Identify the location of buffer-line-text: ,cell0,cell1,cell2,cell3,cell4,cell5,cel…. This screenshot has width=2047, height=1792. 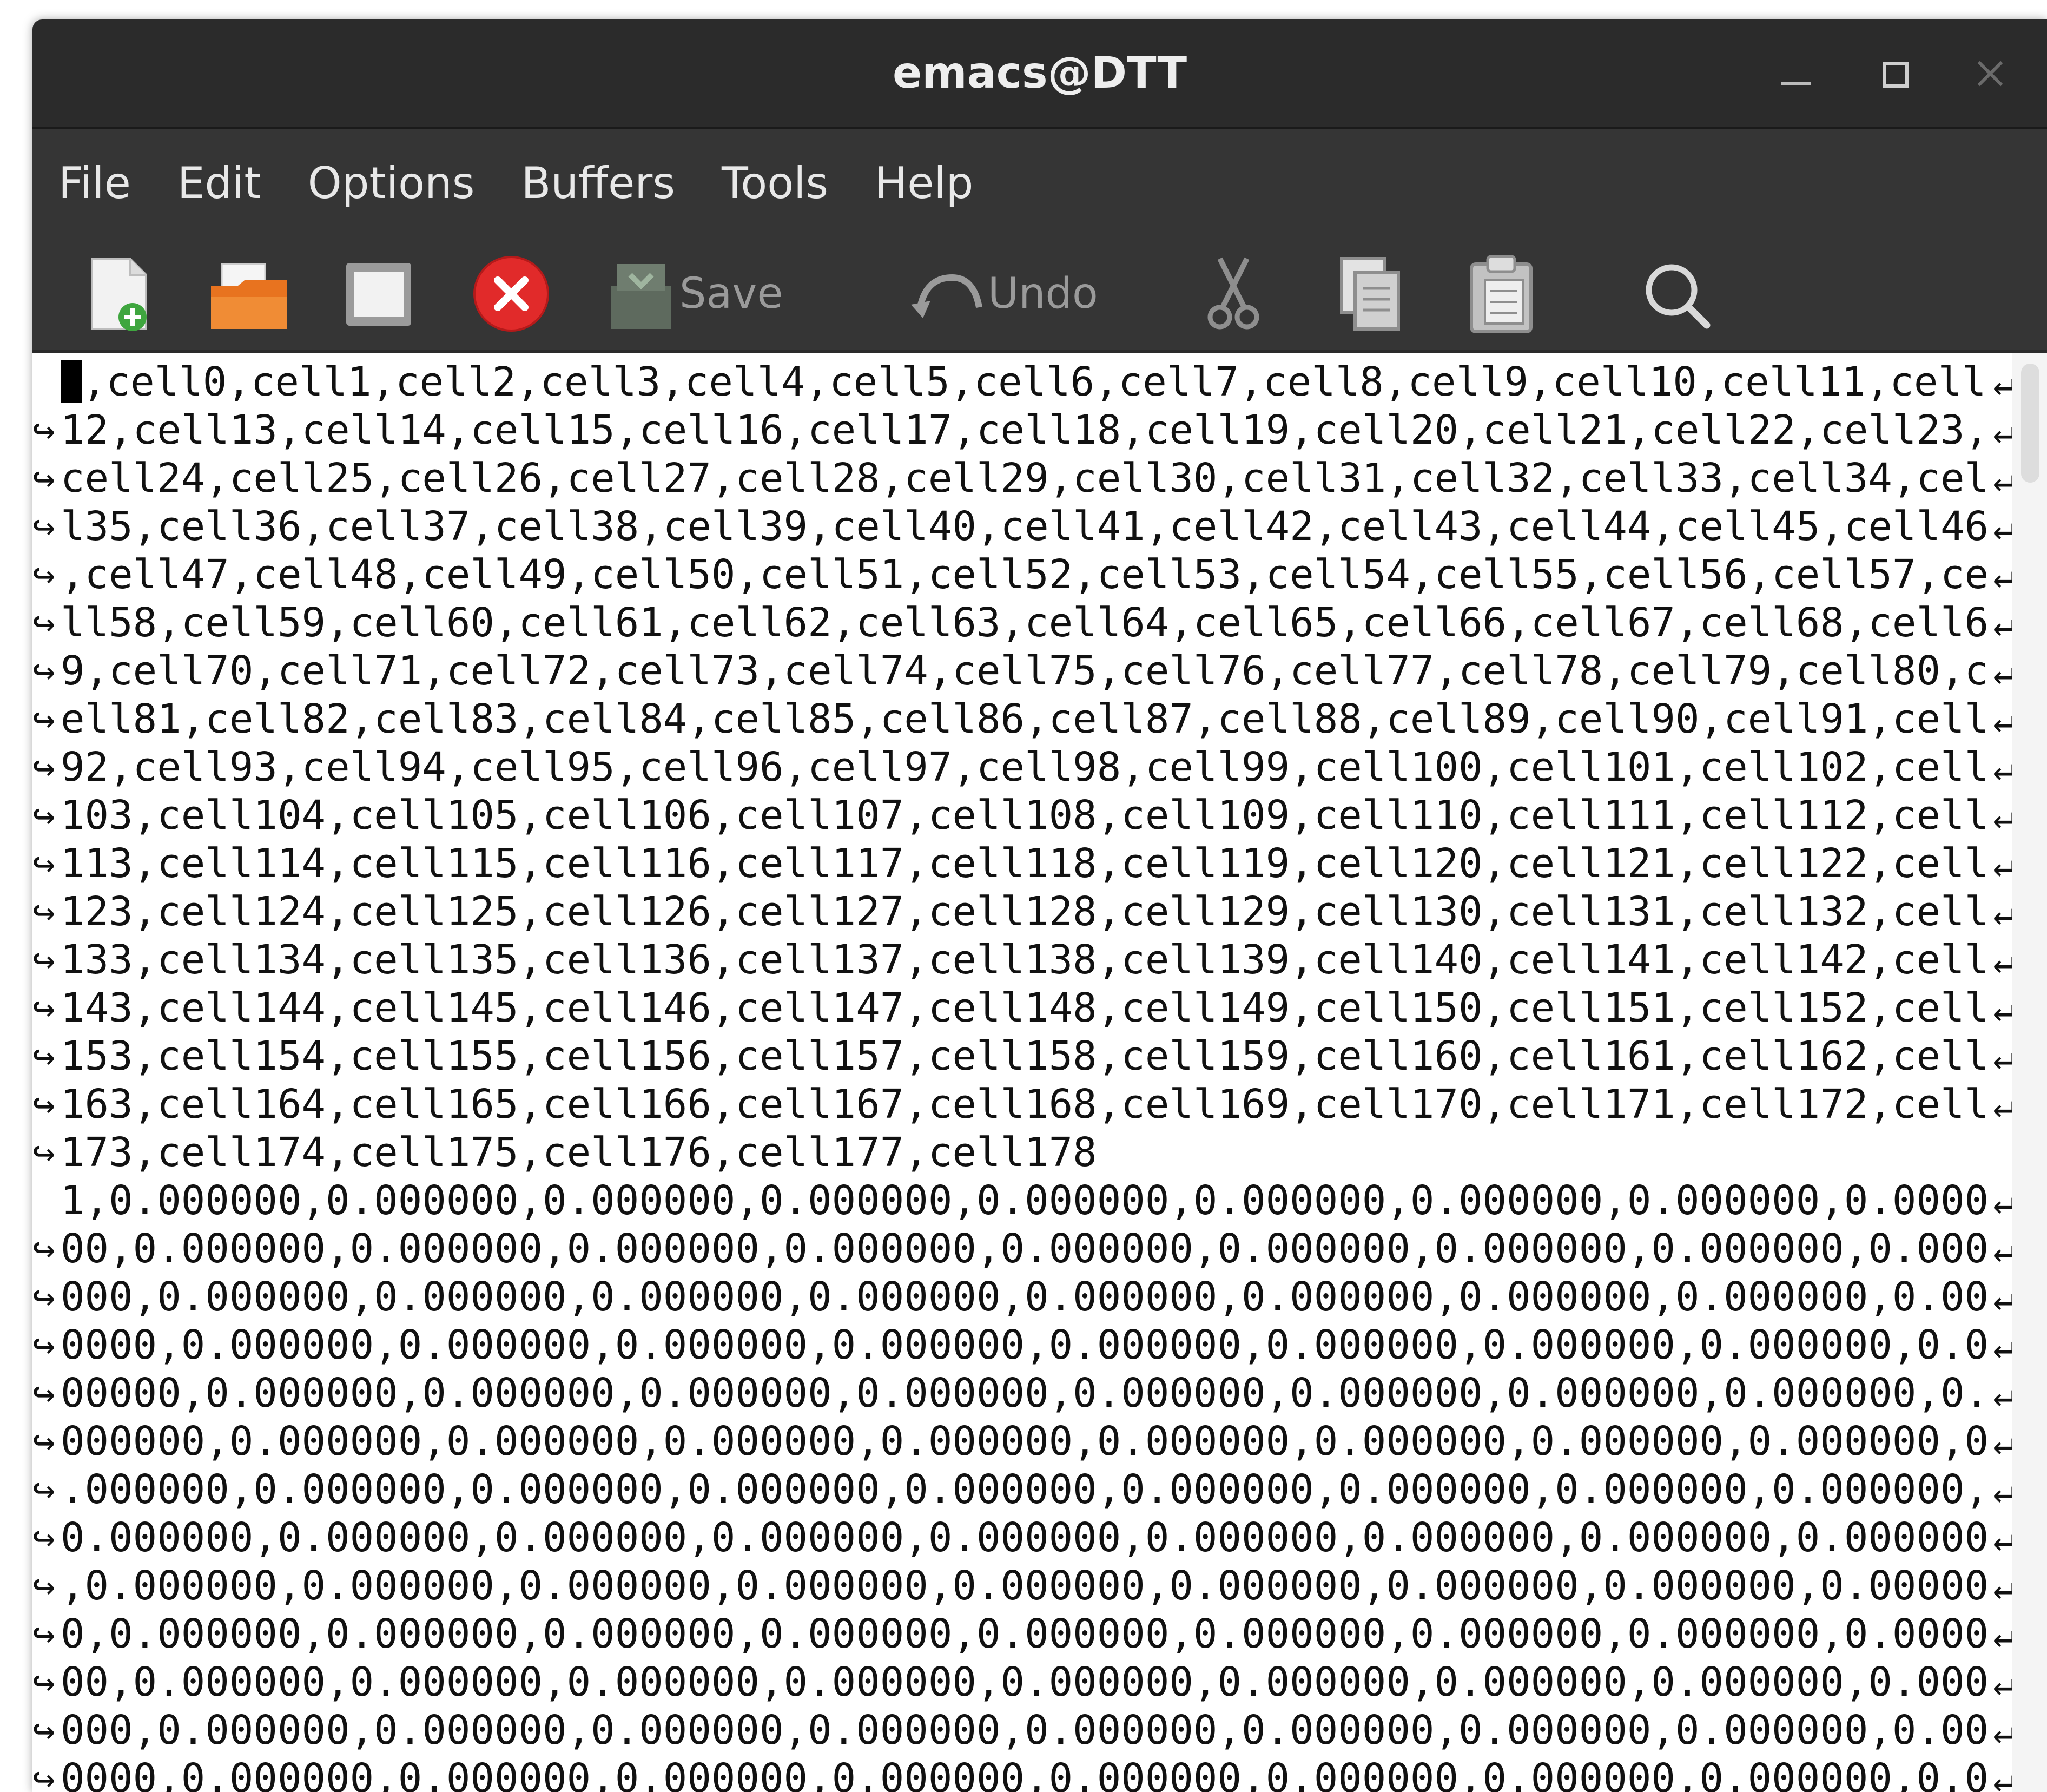
(1023, 382).